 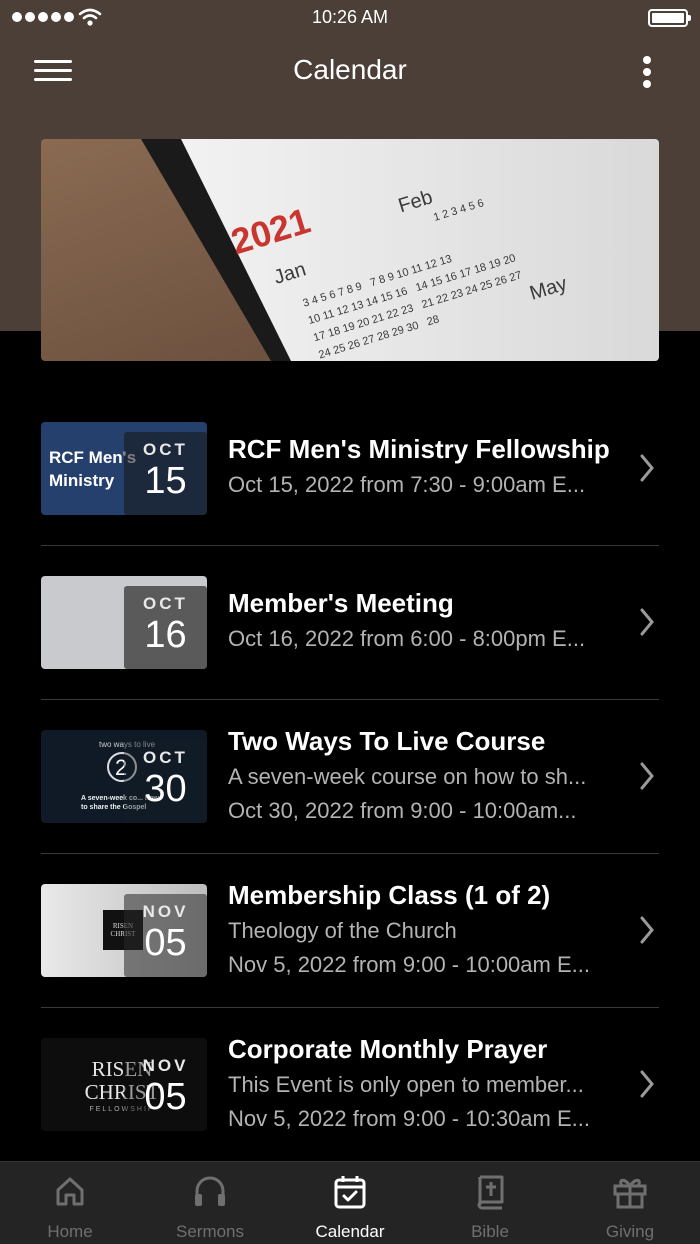 I want to click on event-thumbnail: RISEN CHRIST NOV 05, so click(x=124, y=930).